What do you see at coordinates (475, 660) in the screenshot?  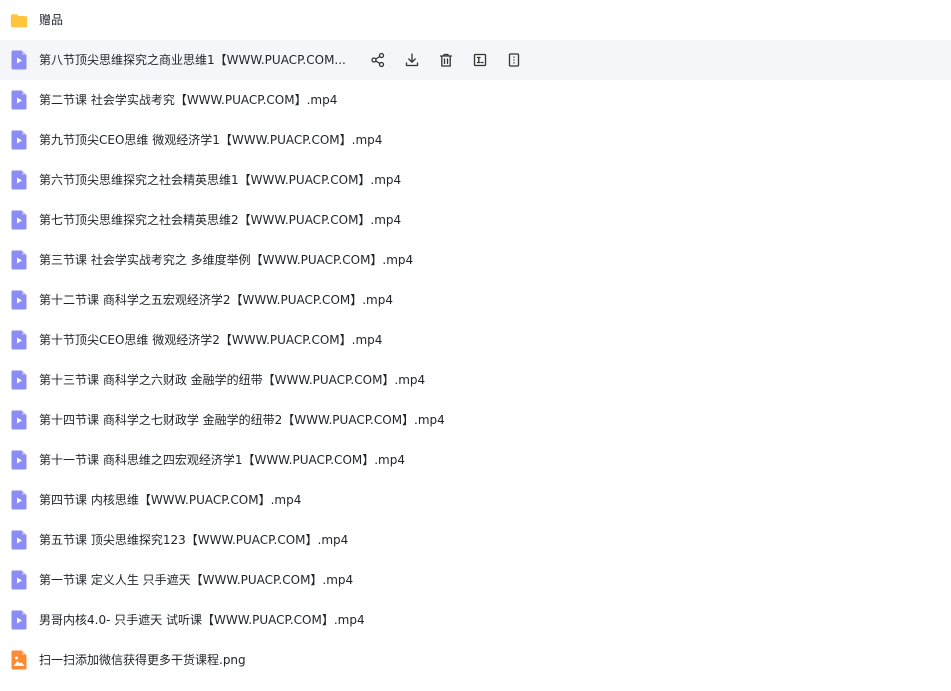 I see `file-row: 扫一扫添加微信获得更多干货课程.png` at bounding box center [475, 660].